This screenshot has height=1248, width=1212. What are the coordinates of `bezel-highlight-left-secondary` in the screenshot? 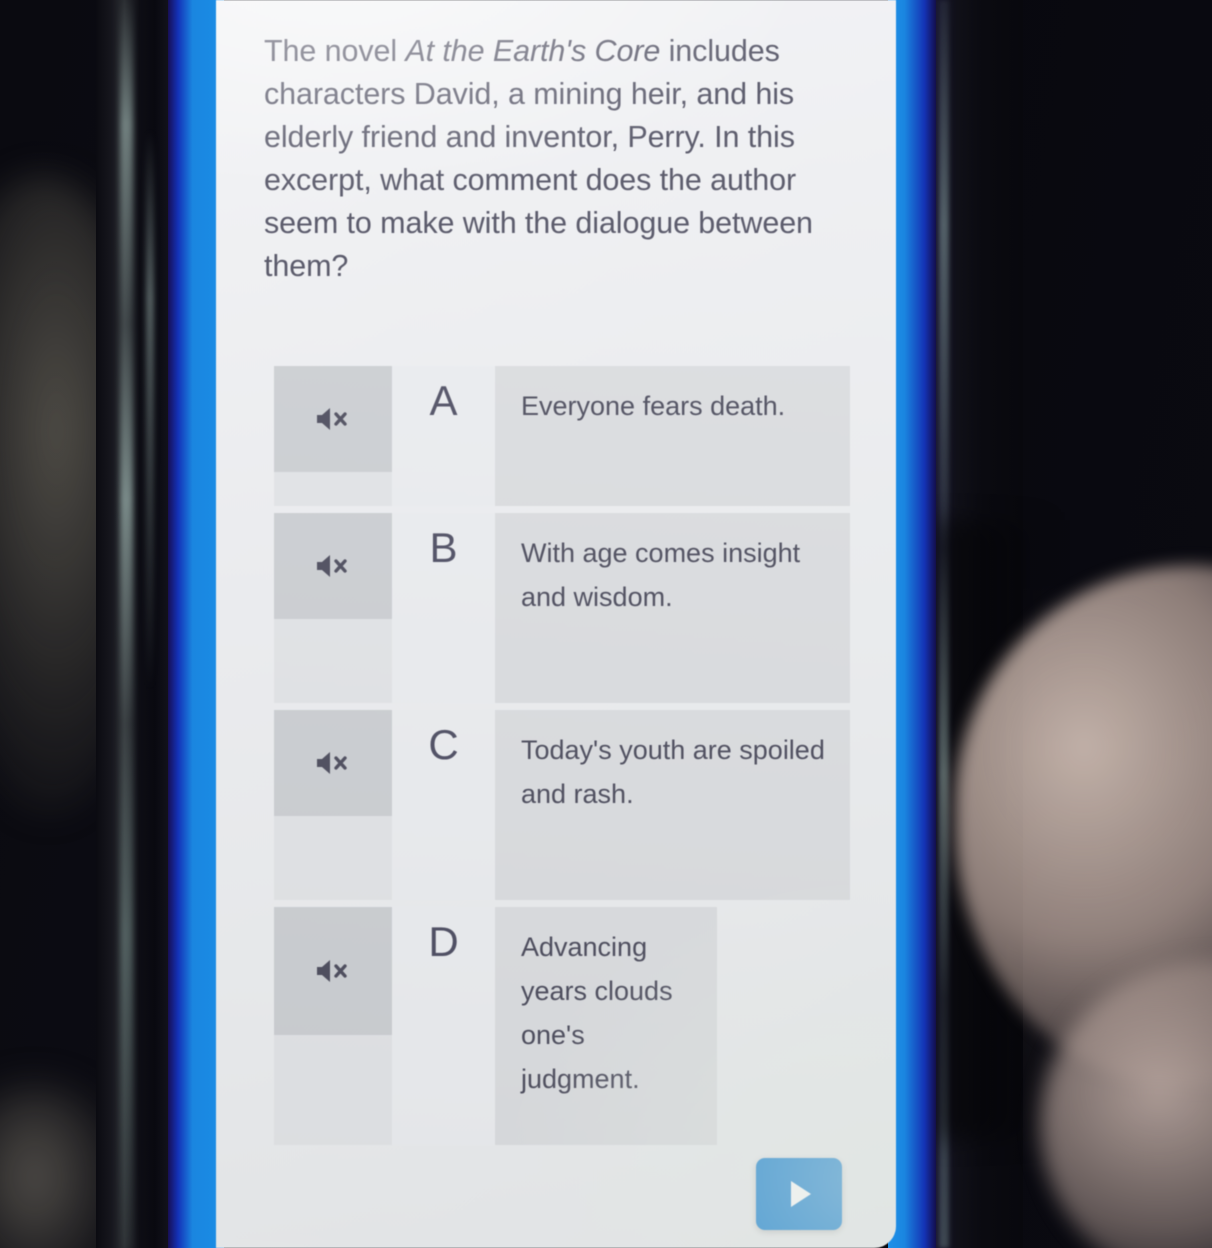 It's located at (150, 410).